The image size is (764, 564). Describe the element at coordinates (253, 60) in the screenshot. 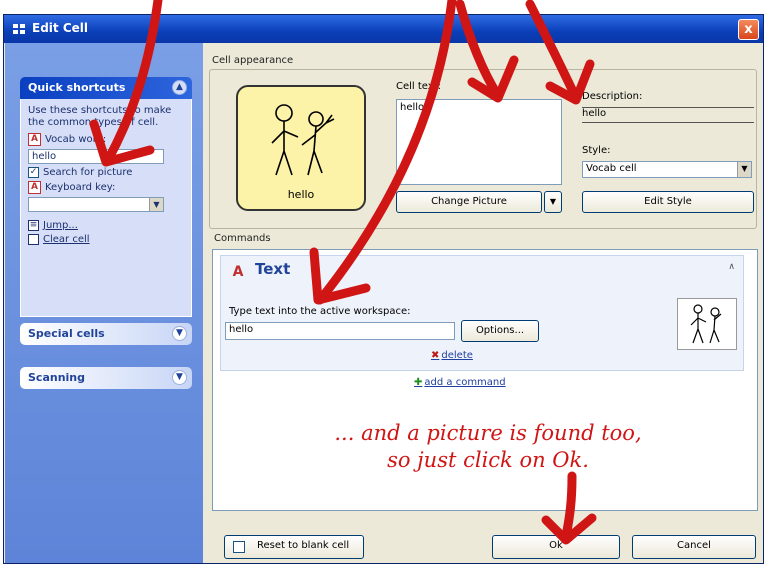

I see `cell-appearance-label: Cell appearance` at that location.